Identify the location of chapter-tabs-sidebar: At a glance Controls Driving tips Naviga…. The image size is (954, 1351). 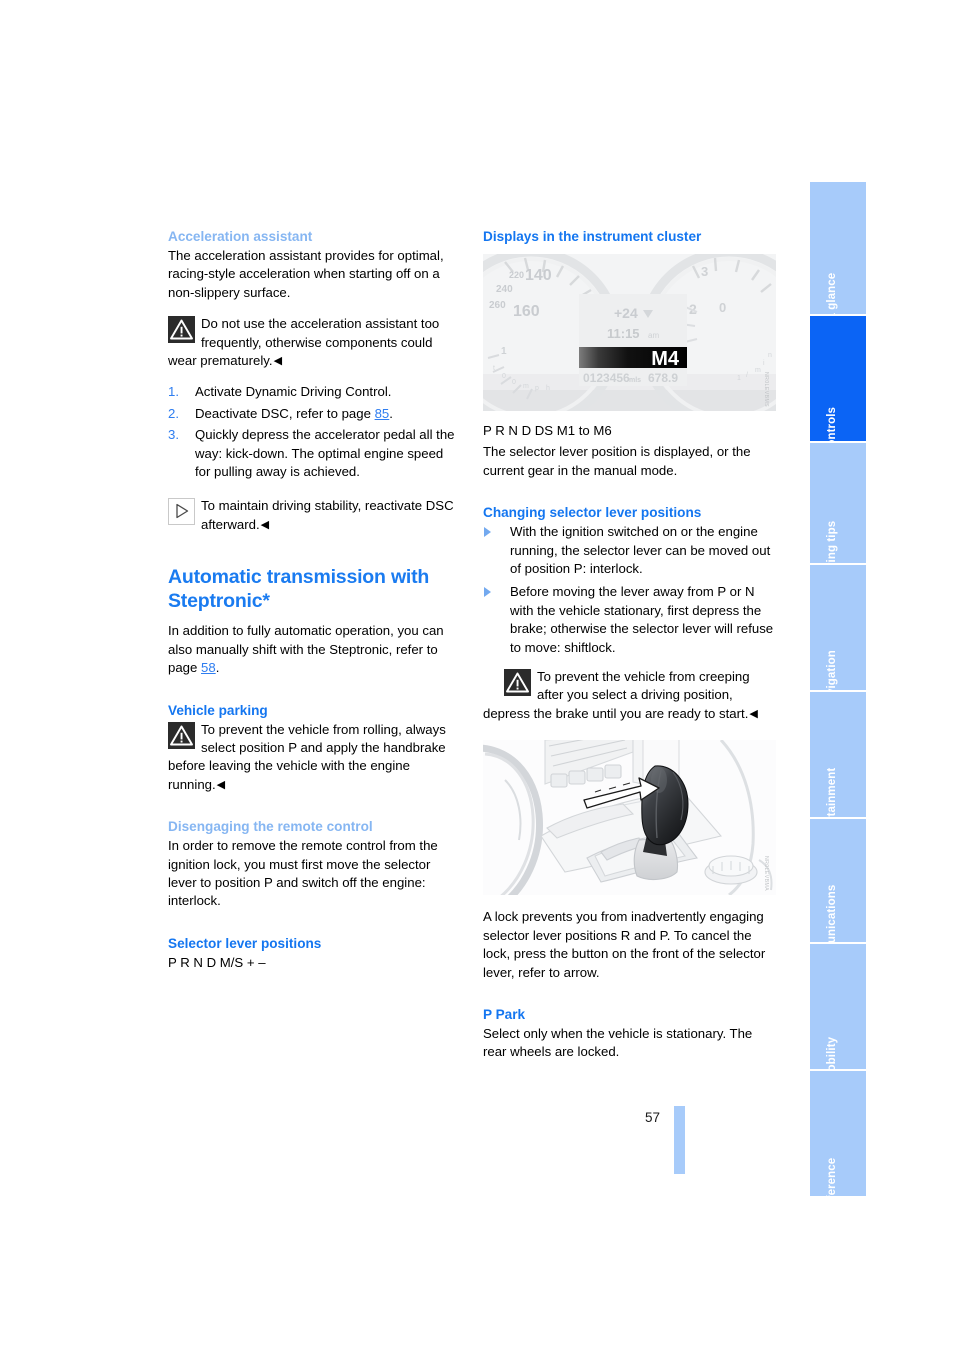
(838, 698).